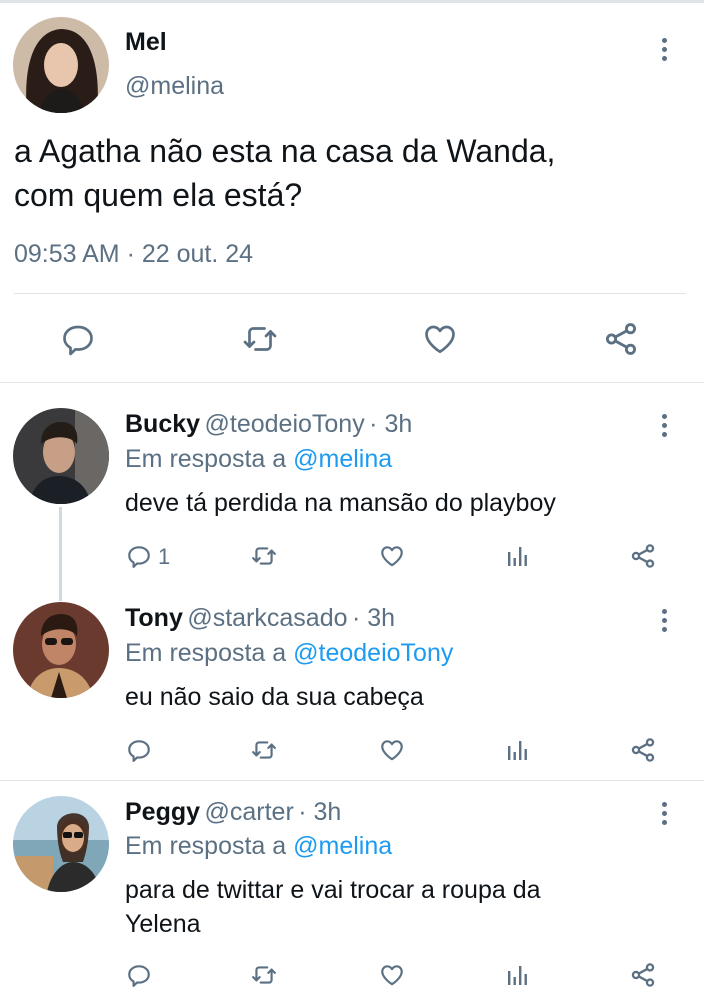 The width and height of the screenshot is (704, 1000). Describe the element at coordinates (289, 653) in the screenshot. I see `reply-context: Em resposta a @teodeioTony` at that location.